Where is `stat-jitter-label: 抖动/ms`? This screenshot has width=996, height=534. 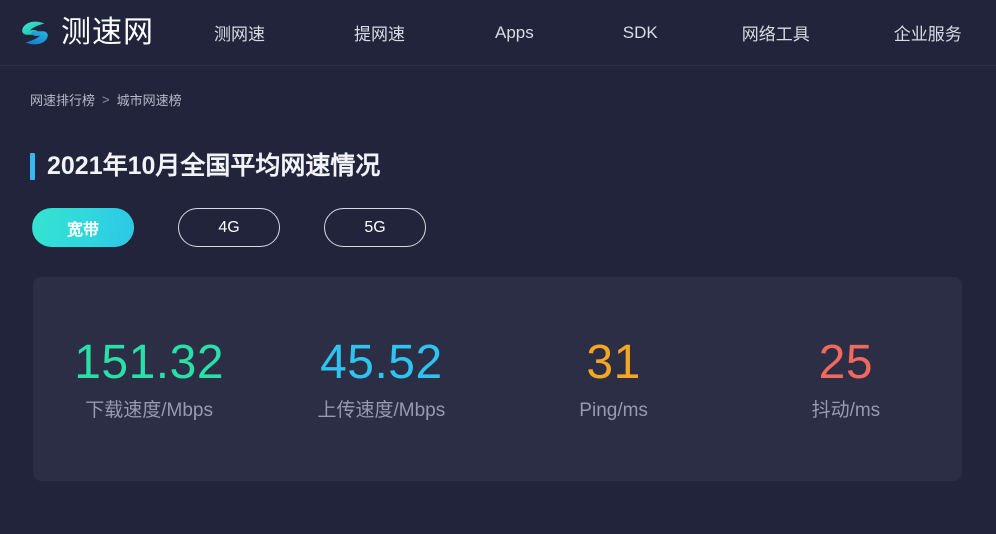
stat-jitter-label: 抖动/ms is located at coordinates (846, 410).